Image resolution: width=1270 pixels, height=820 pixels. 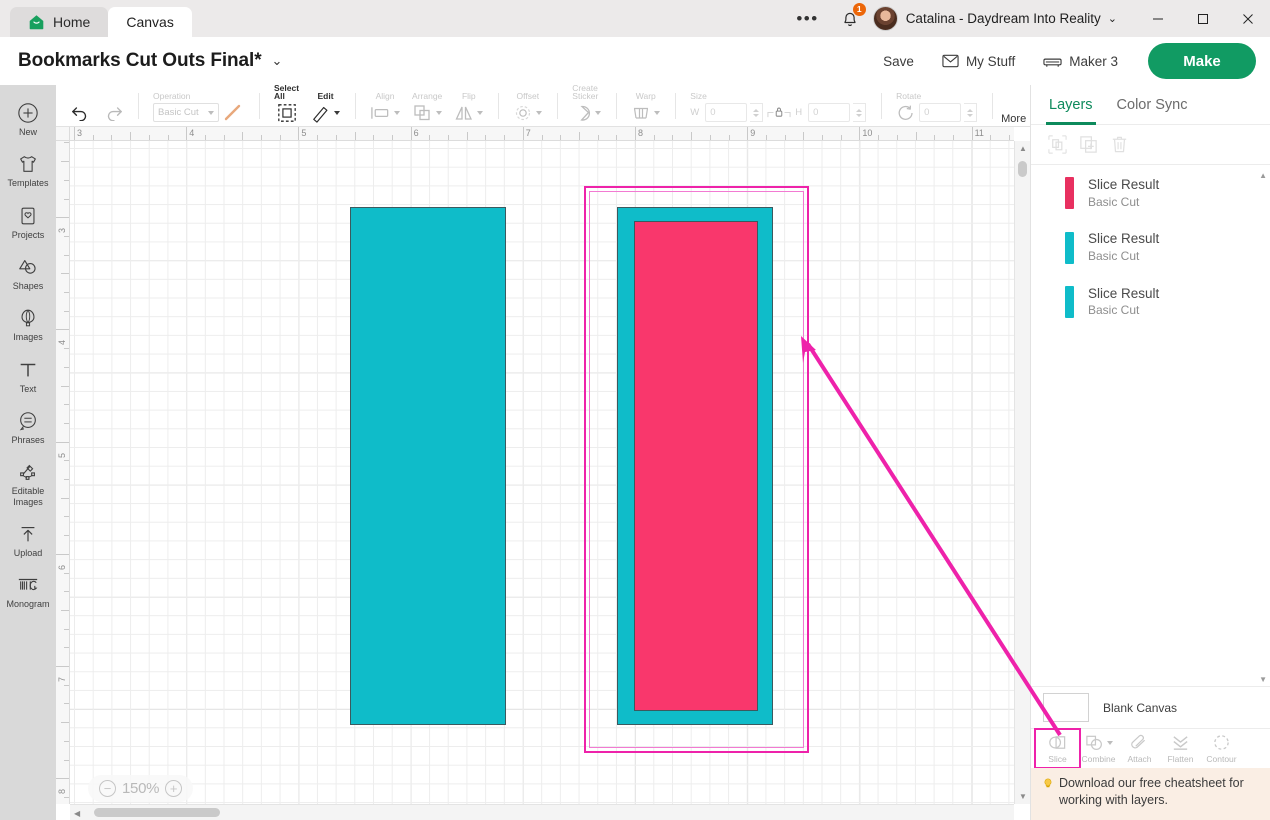 What do you see at coordinates (28, 590) in the screenshot?
I see `sidebar-item-monogram: Monogram` at bounding box center [28, 590].